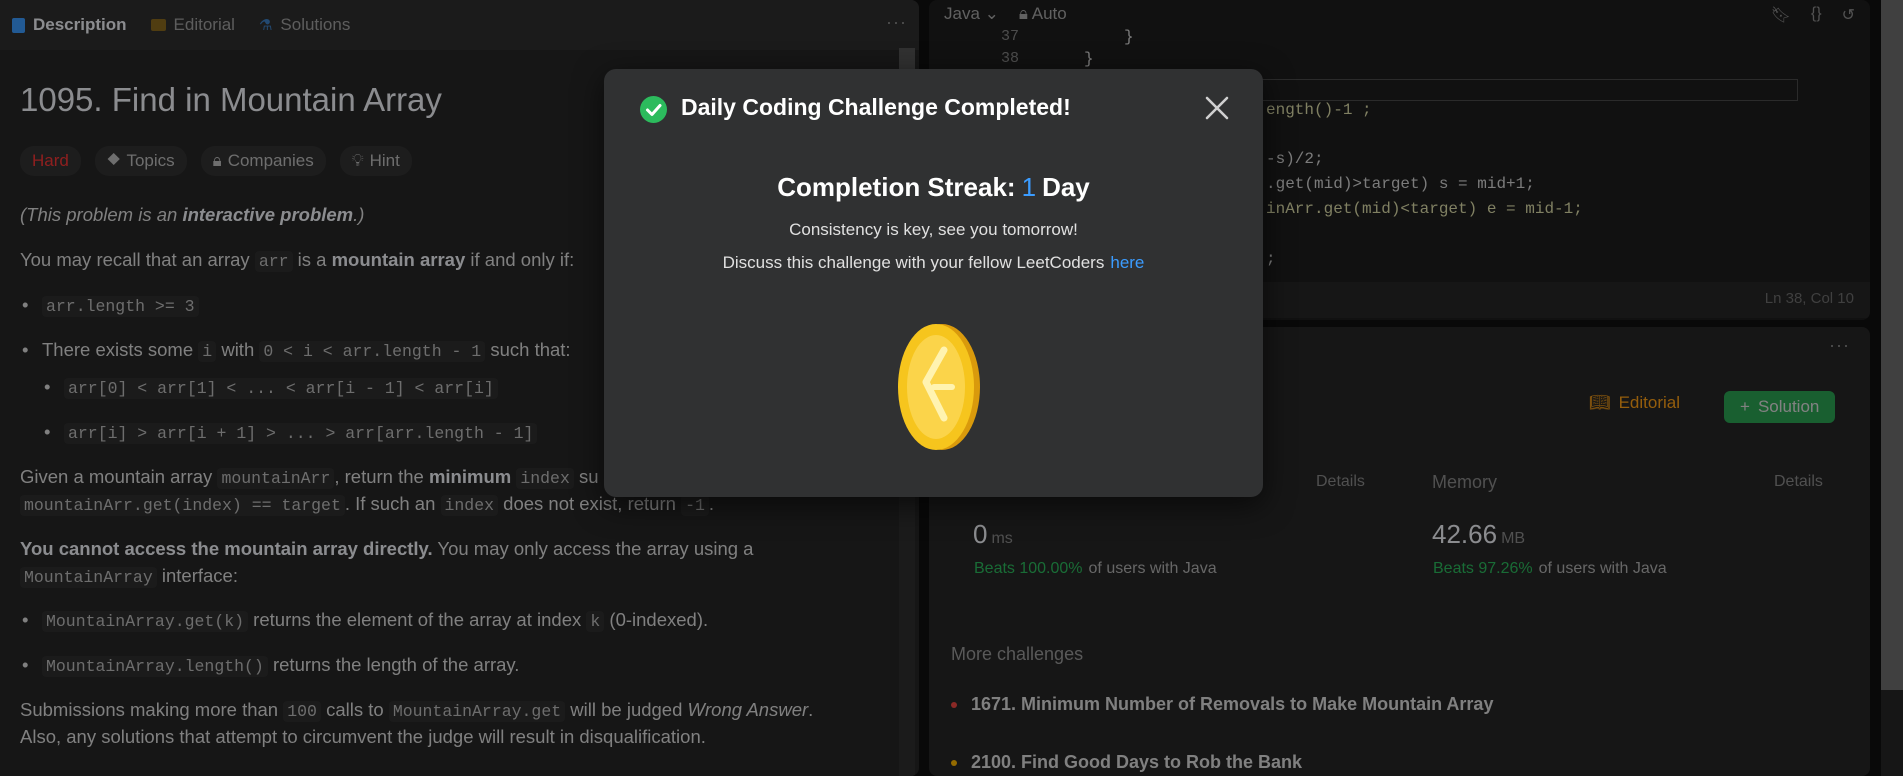 The height and width of the screenshot is (776, 1903). Describe the element at coordinates (1217, 108) in the screenshot. I see `close-icon` at that location.